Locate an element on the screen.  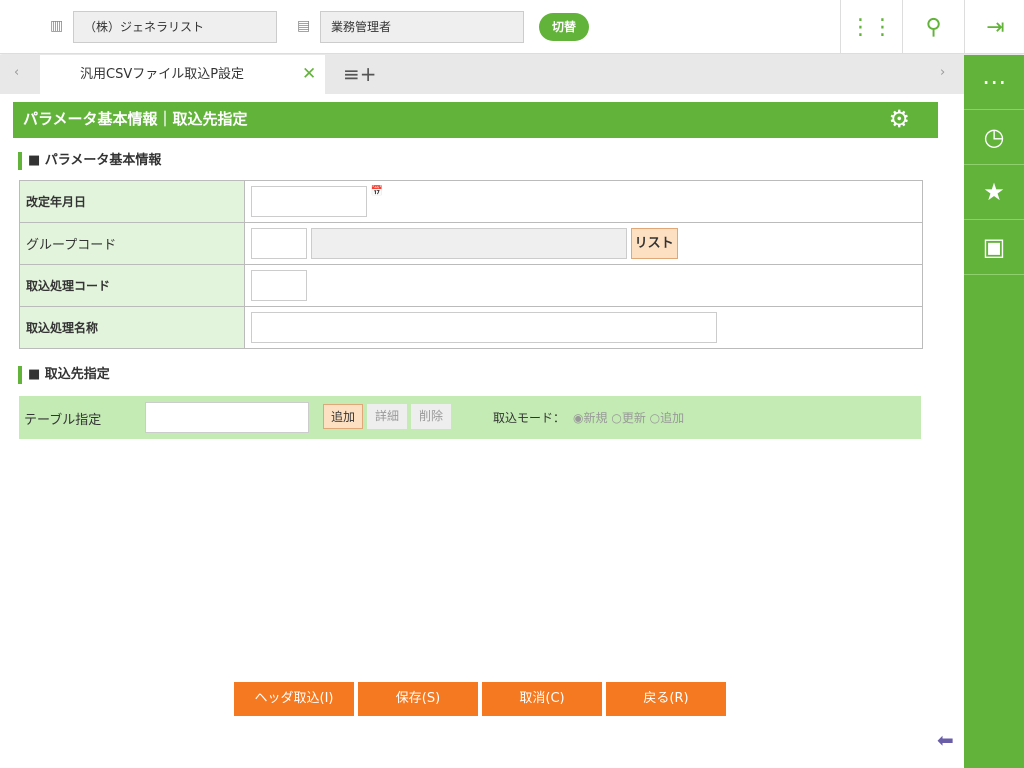
tab-prev-icon: ‹ is located at coordinates (16, 72).